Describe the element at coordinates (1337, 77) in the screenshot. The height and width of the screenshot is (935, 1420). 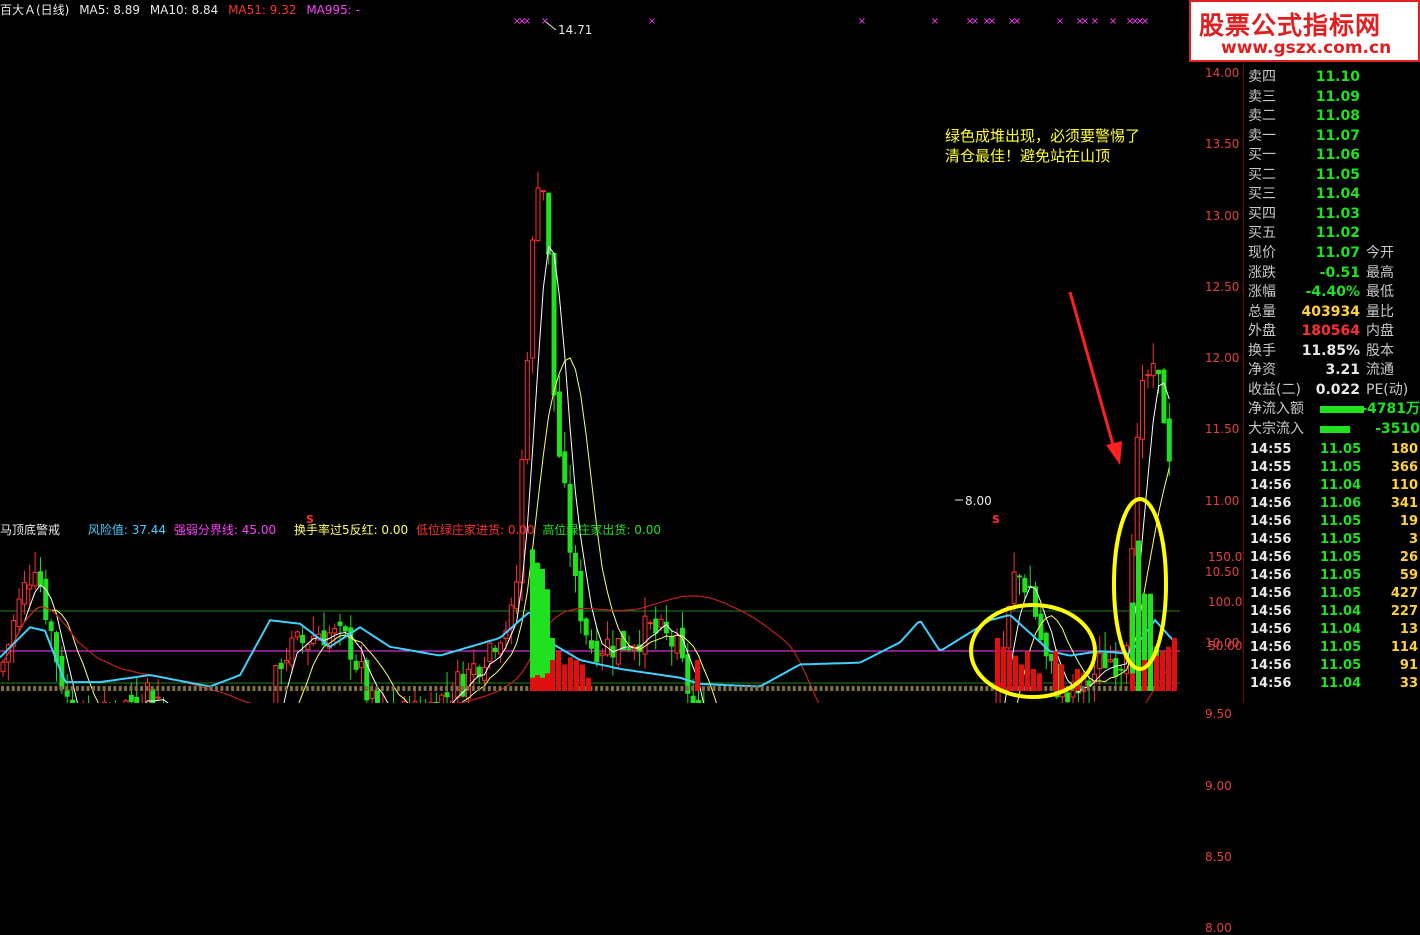
I see `row-value: 11.10` at that location.